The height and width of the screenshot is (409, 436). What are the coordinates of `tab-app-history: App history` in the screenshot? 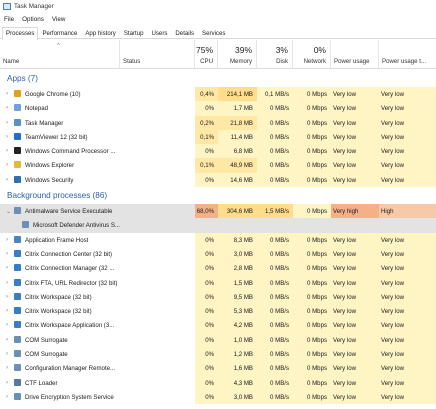 It's located at (100, 33).